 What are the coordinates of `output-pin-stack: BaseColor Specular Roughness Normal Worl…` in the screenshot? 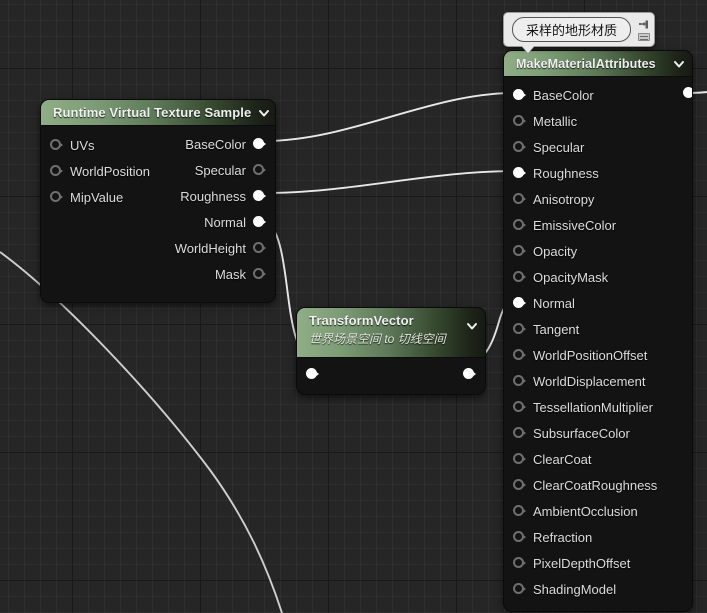 It's located at (158, 209).